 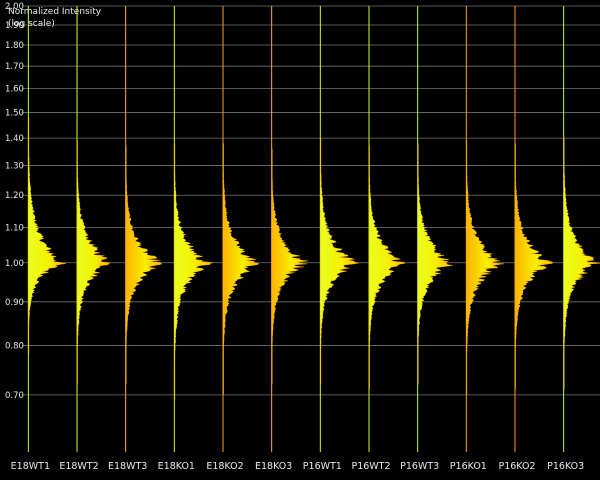 I want to click on x-tick-label: E18KO3, so click(x=273, y=466).